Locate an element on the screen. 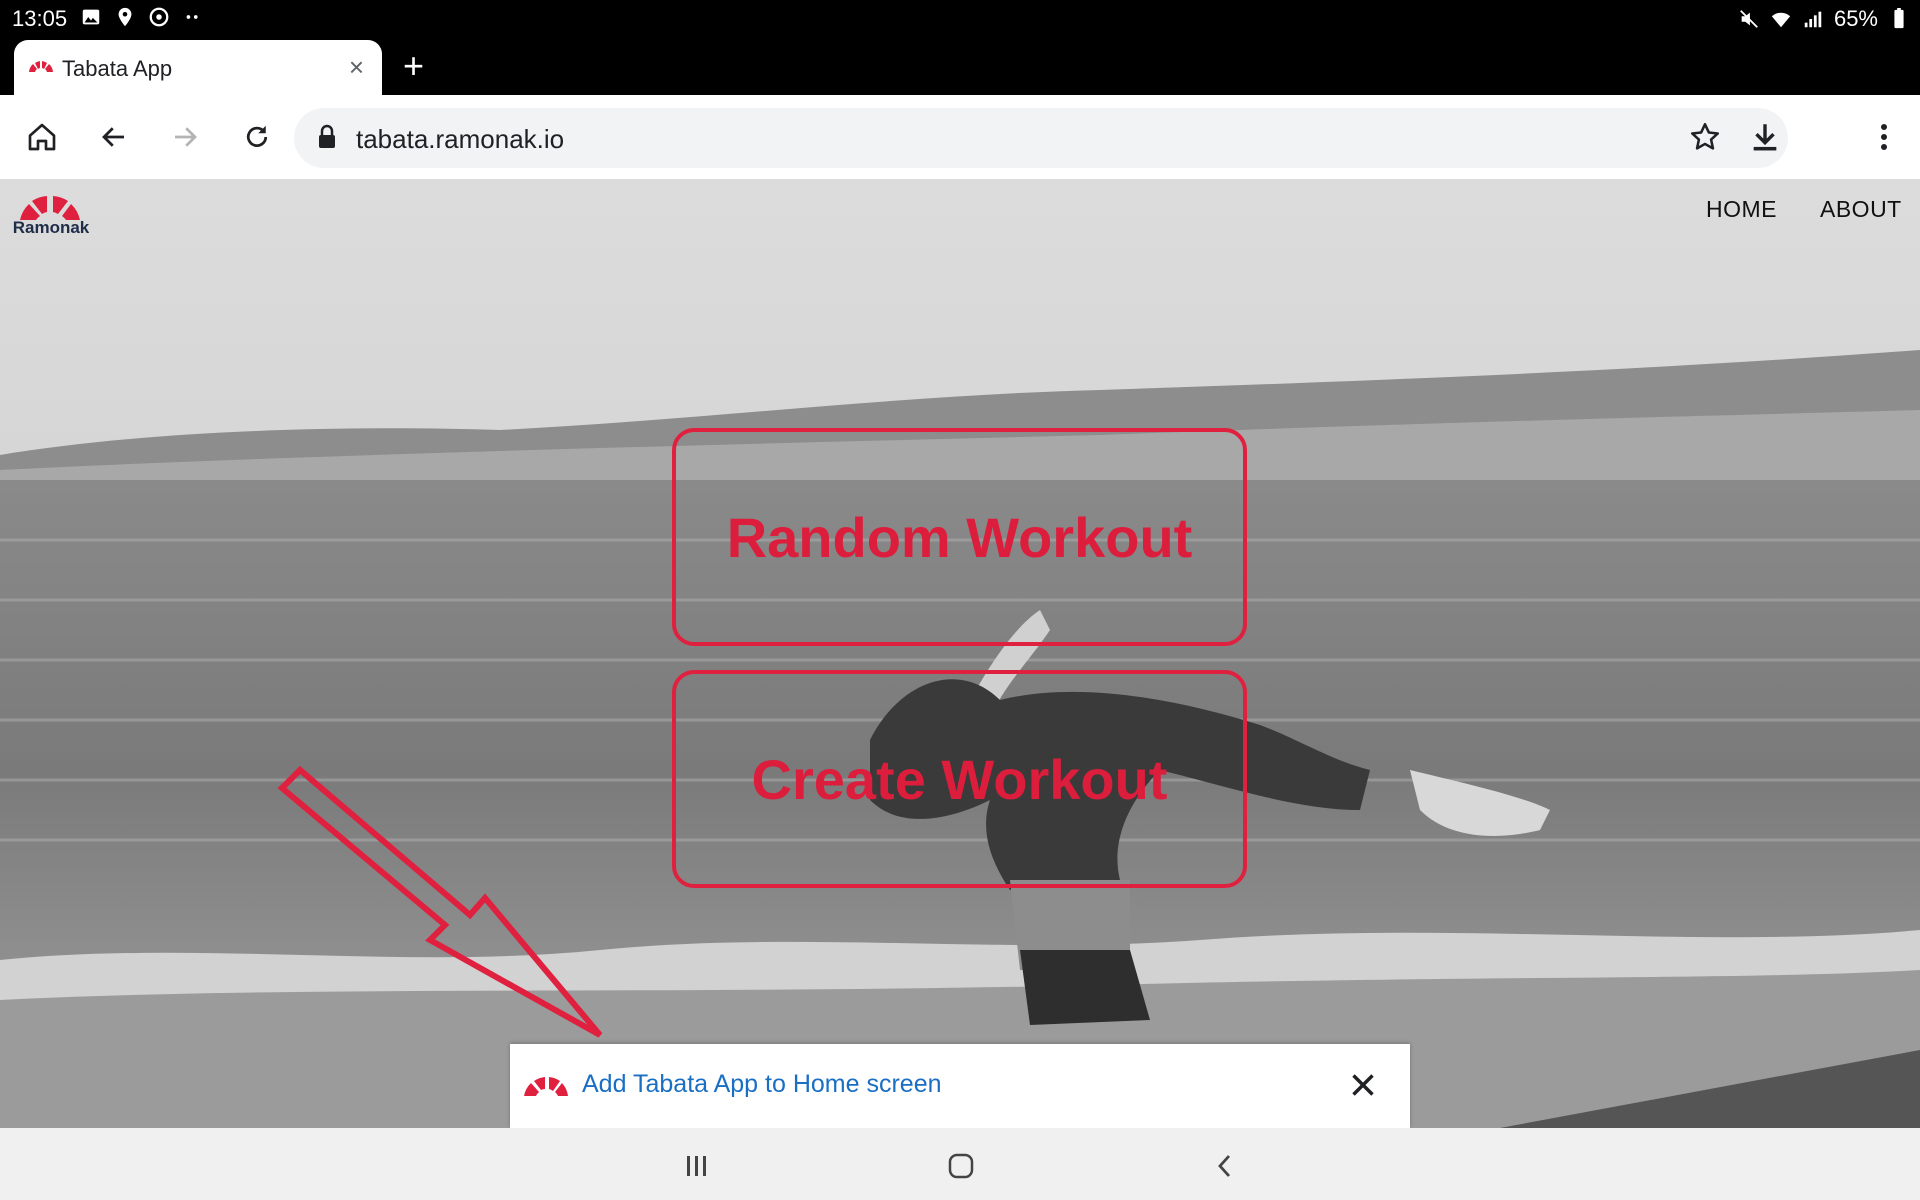  ramonak-logo-icon is located at coordinates (50, 208).